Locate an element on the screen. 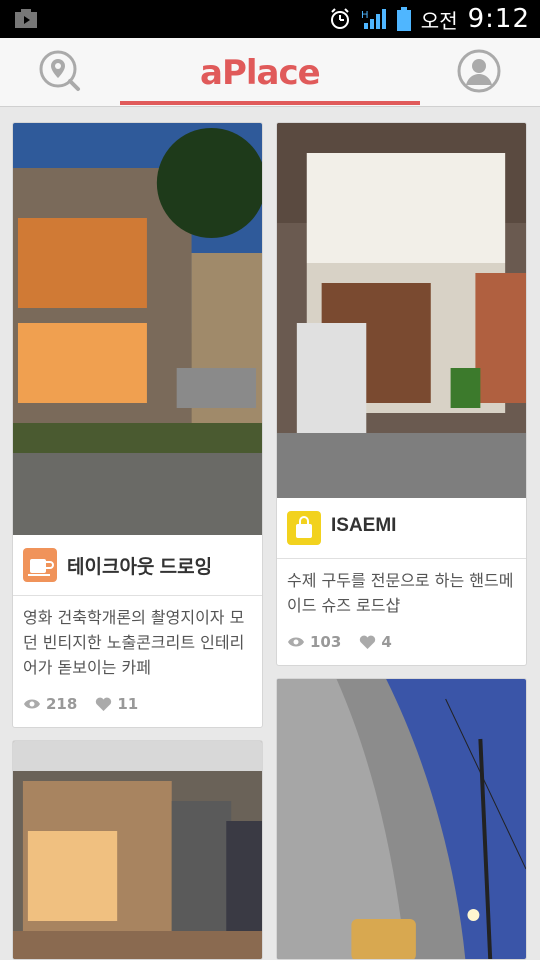  svg-text: aPlace is located at coordinates (260, 73).